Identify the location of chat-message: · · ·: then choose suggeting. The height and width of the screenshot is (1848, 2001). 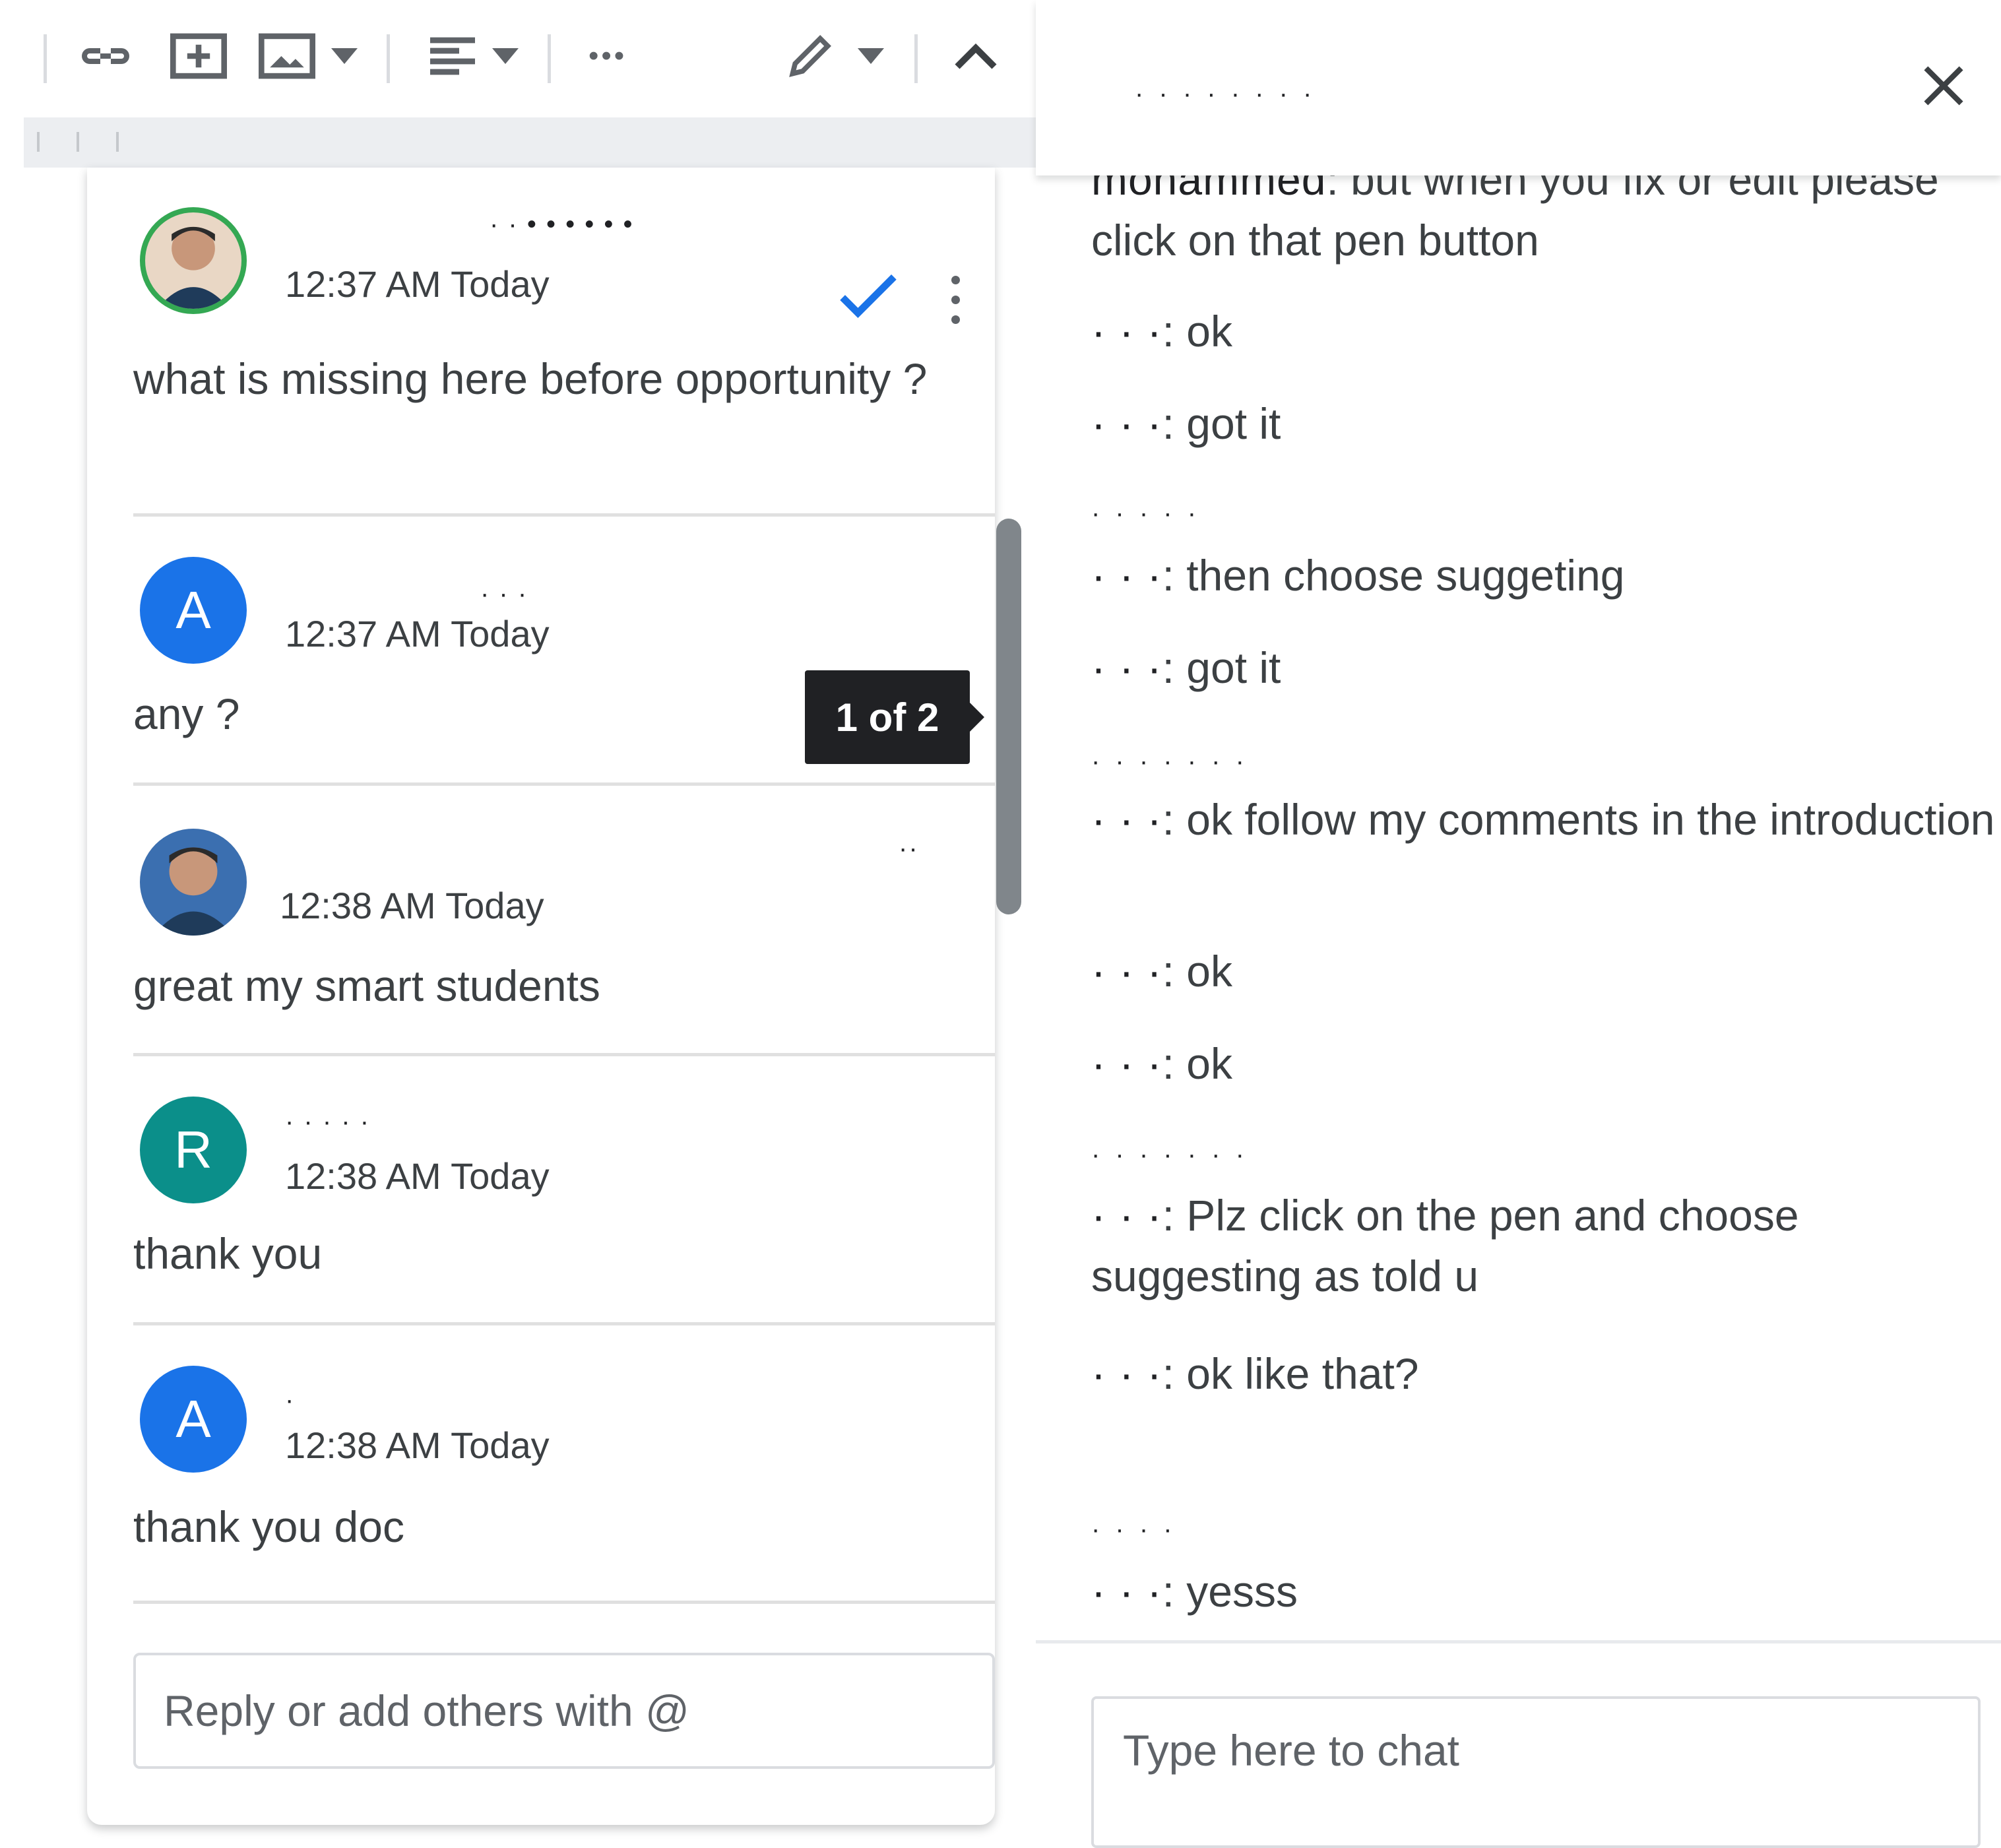
(1358, 575).